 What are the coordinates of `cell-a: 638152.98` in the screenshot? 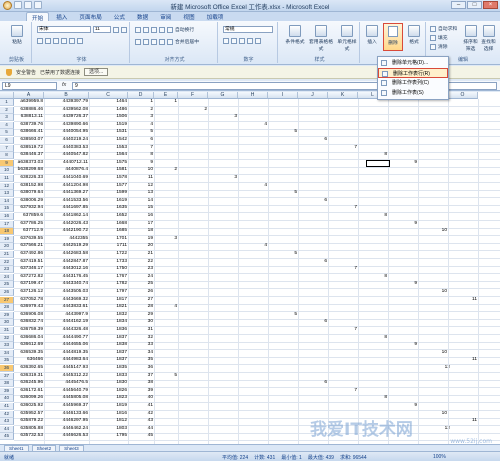 It's located at (29, 186).